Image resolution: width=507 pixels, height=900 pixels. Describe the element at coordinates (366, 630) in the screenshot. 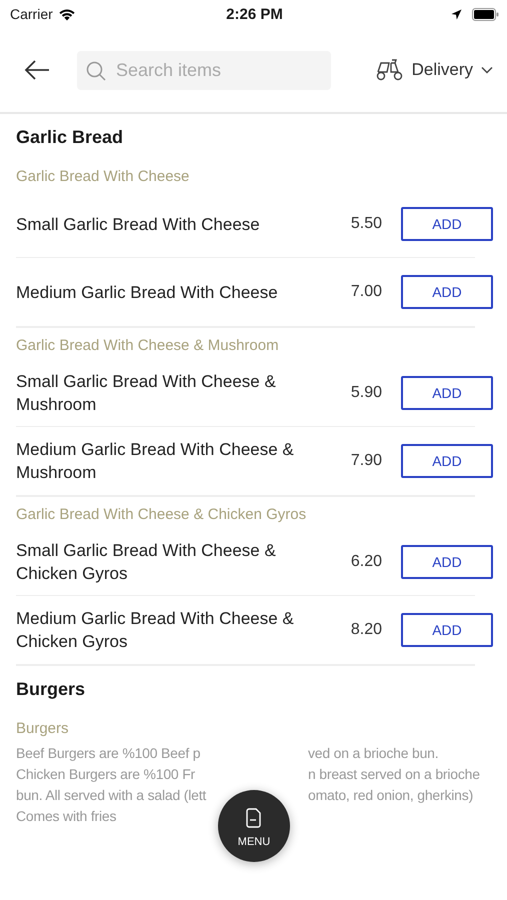

I see `item-price: 8.20` at that location.